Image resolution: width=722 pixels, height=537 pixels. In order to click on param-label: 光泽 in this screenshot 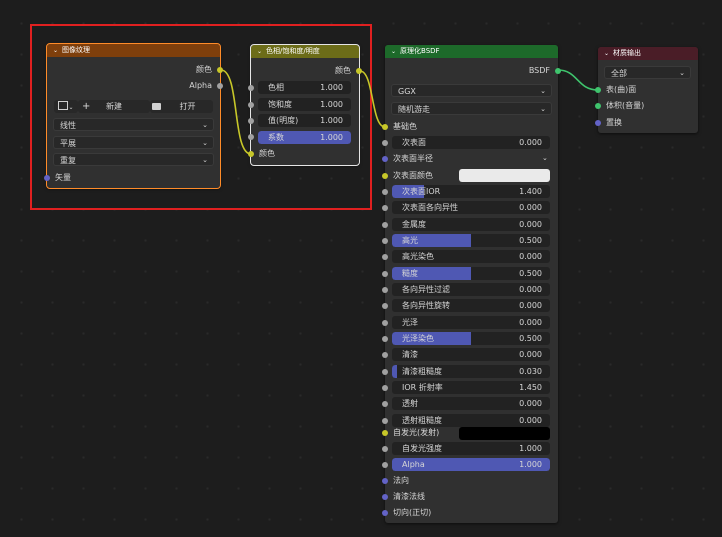, I will do `click(410, 322)`.